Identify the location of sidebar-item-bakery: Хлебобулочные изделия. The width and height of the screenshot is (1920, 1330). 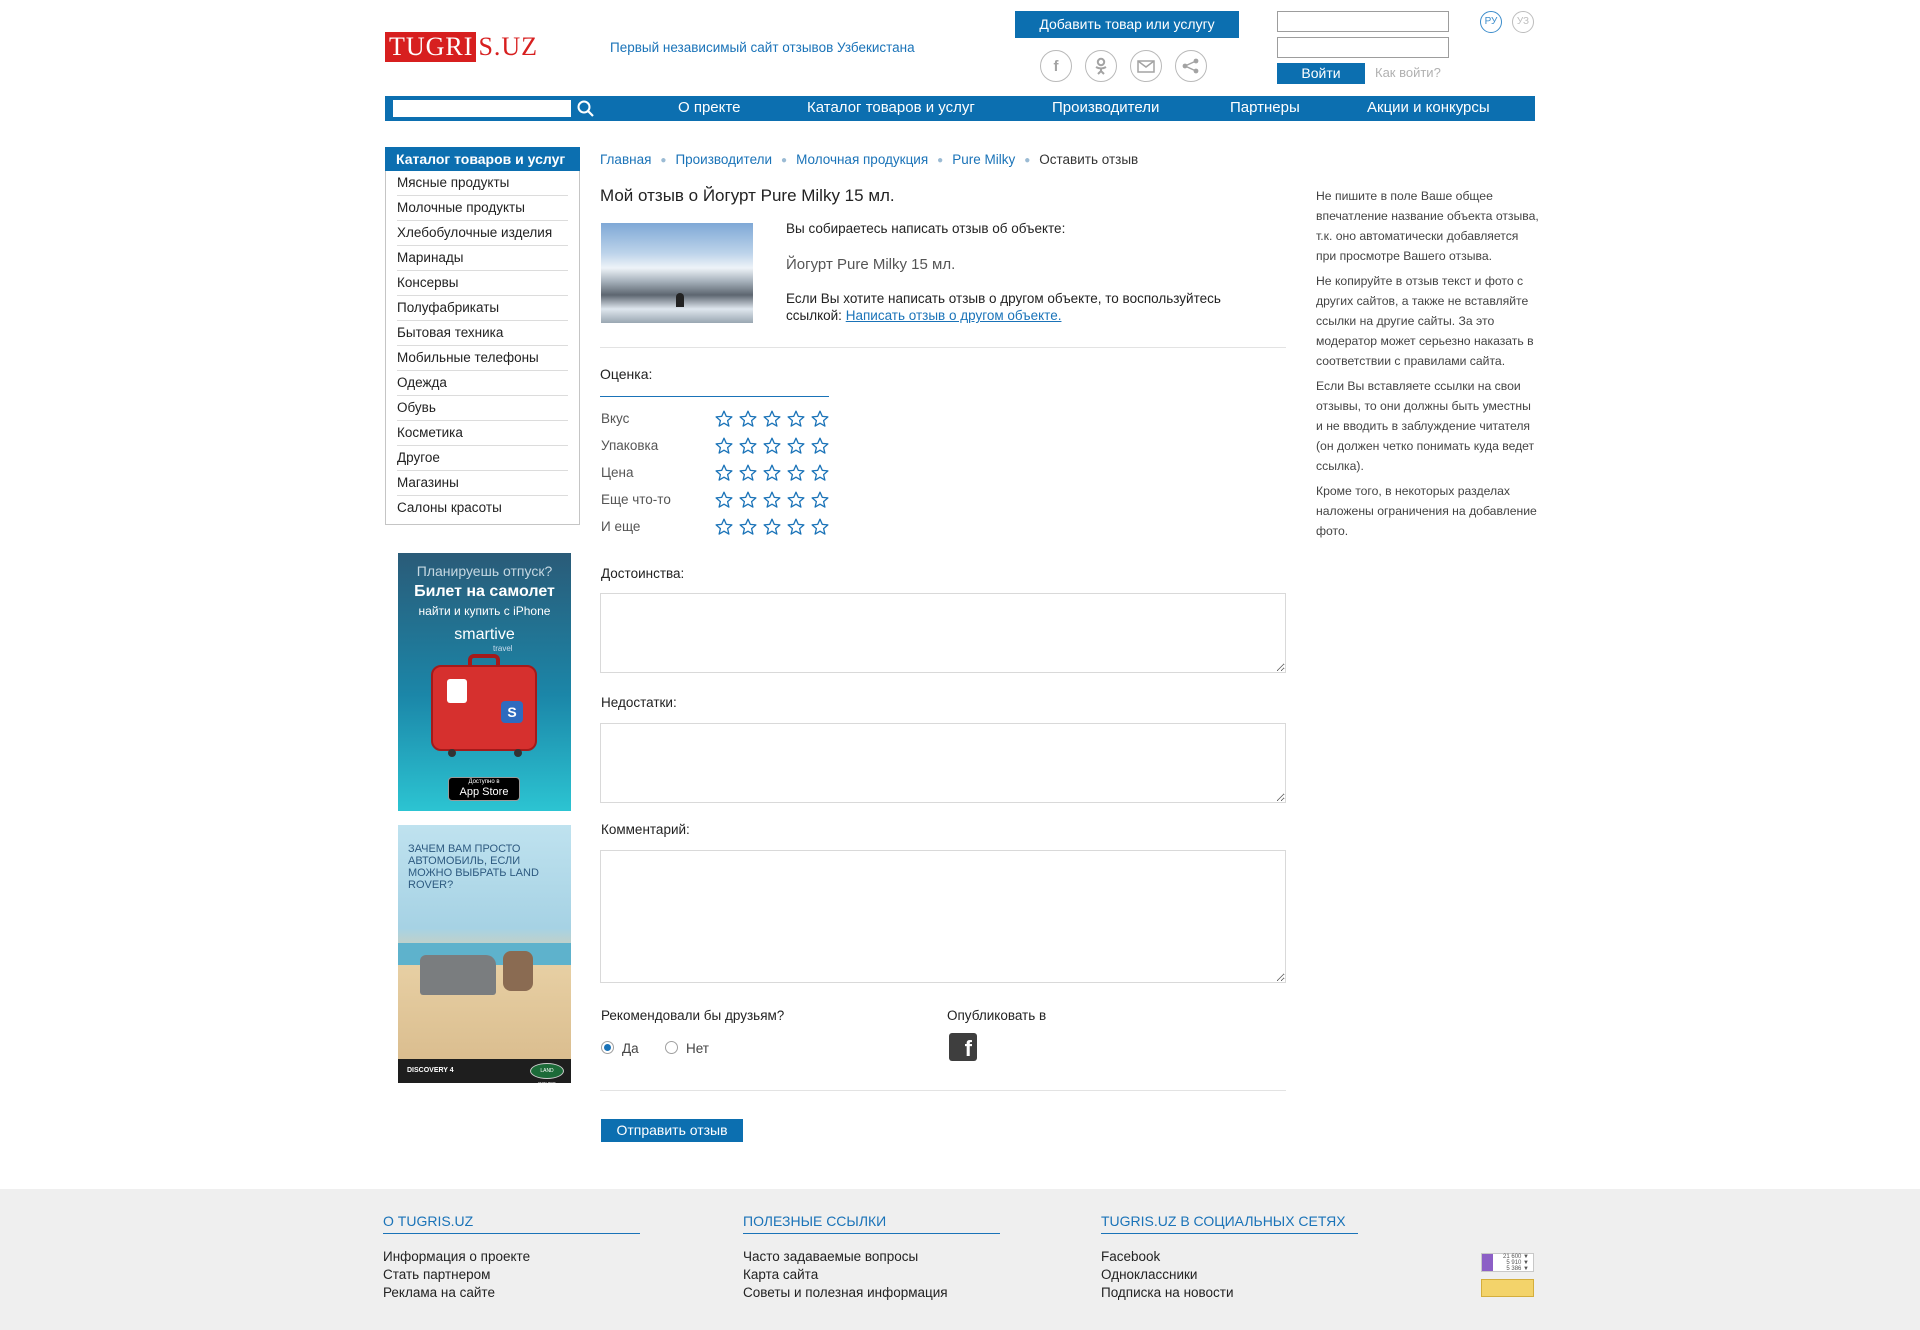
(482, 233).